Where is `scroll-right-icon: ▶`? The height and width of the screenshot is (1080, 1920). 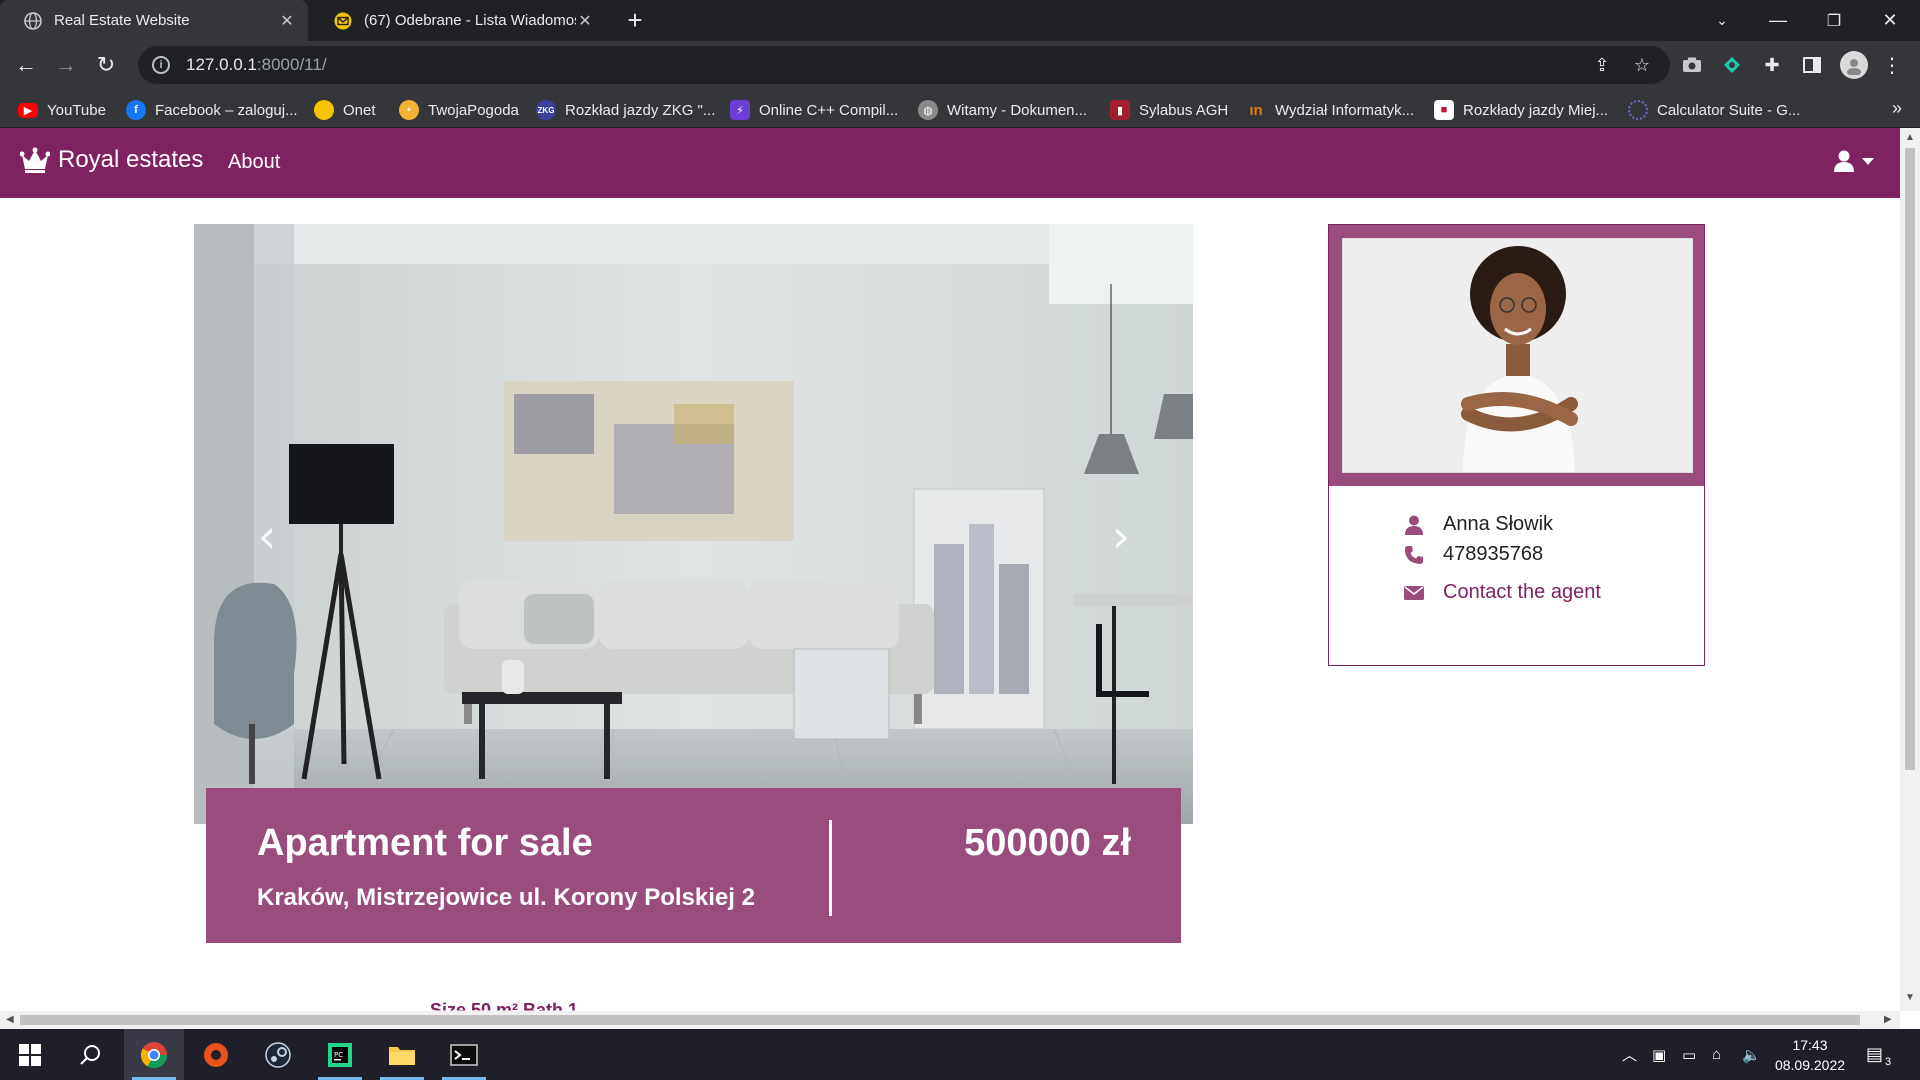
scroll-right-icon: ▶ is located at coordinates (1888, 1019).